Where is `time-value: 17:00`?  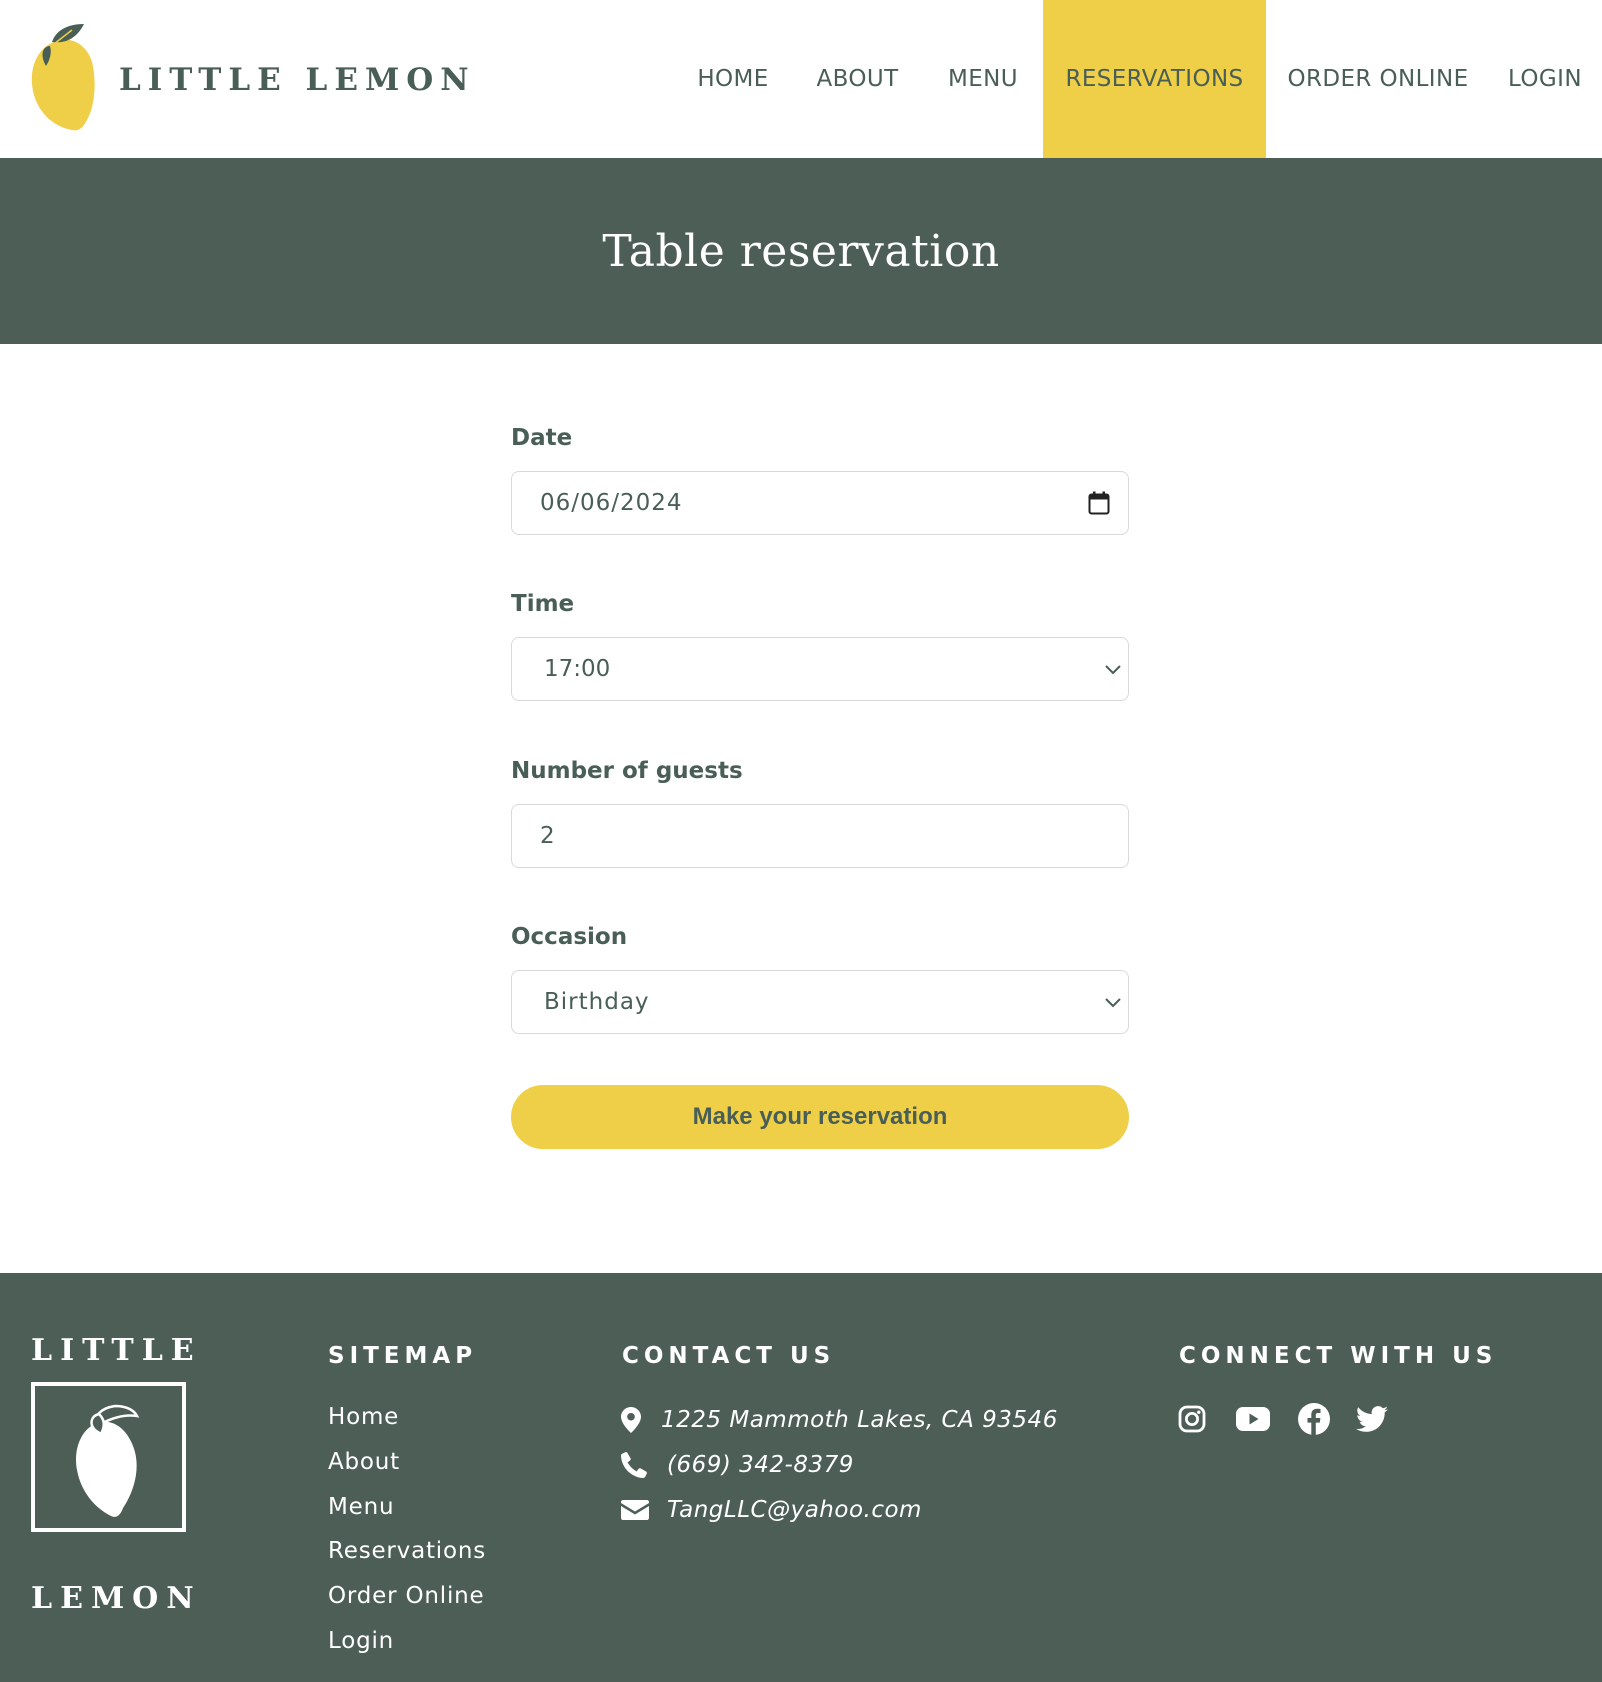
time-value: 17:00 is located at coordinates (577, 669).